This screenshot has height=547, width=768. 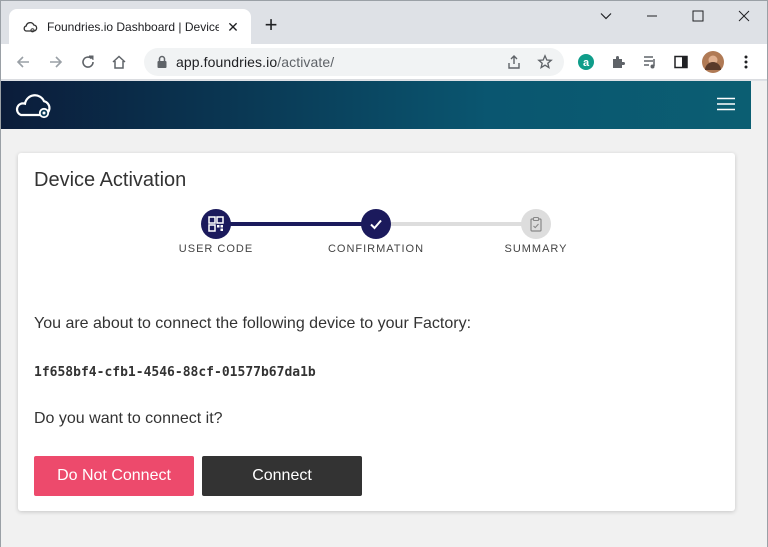 I want to click on activation-stepper: USER CODE CONFIRMATION SUMMARY, so click(x=376, y=237).